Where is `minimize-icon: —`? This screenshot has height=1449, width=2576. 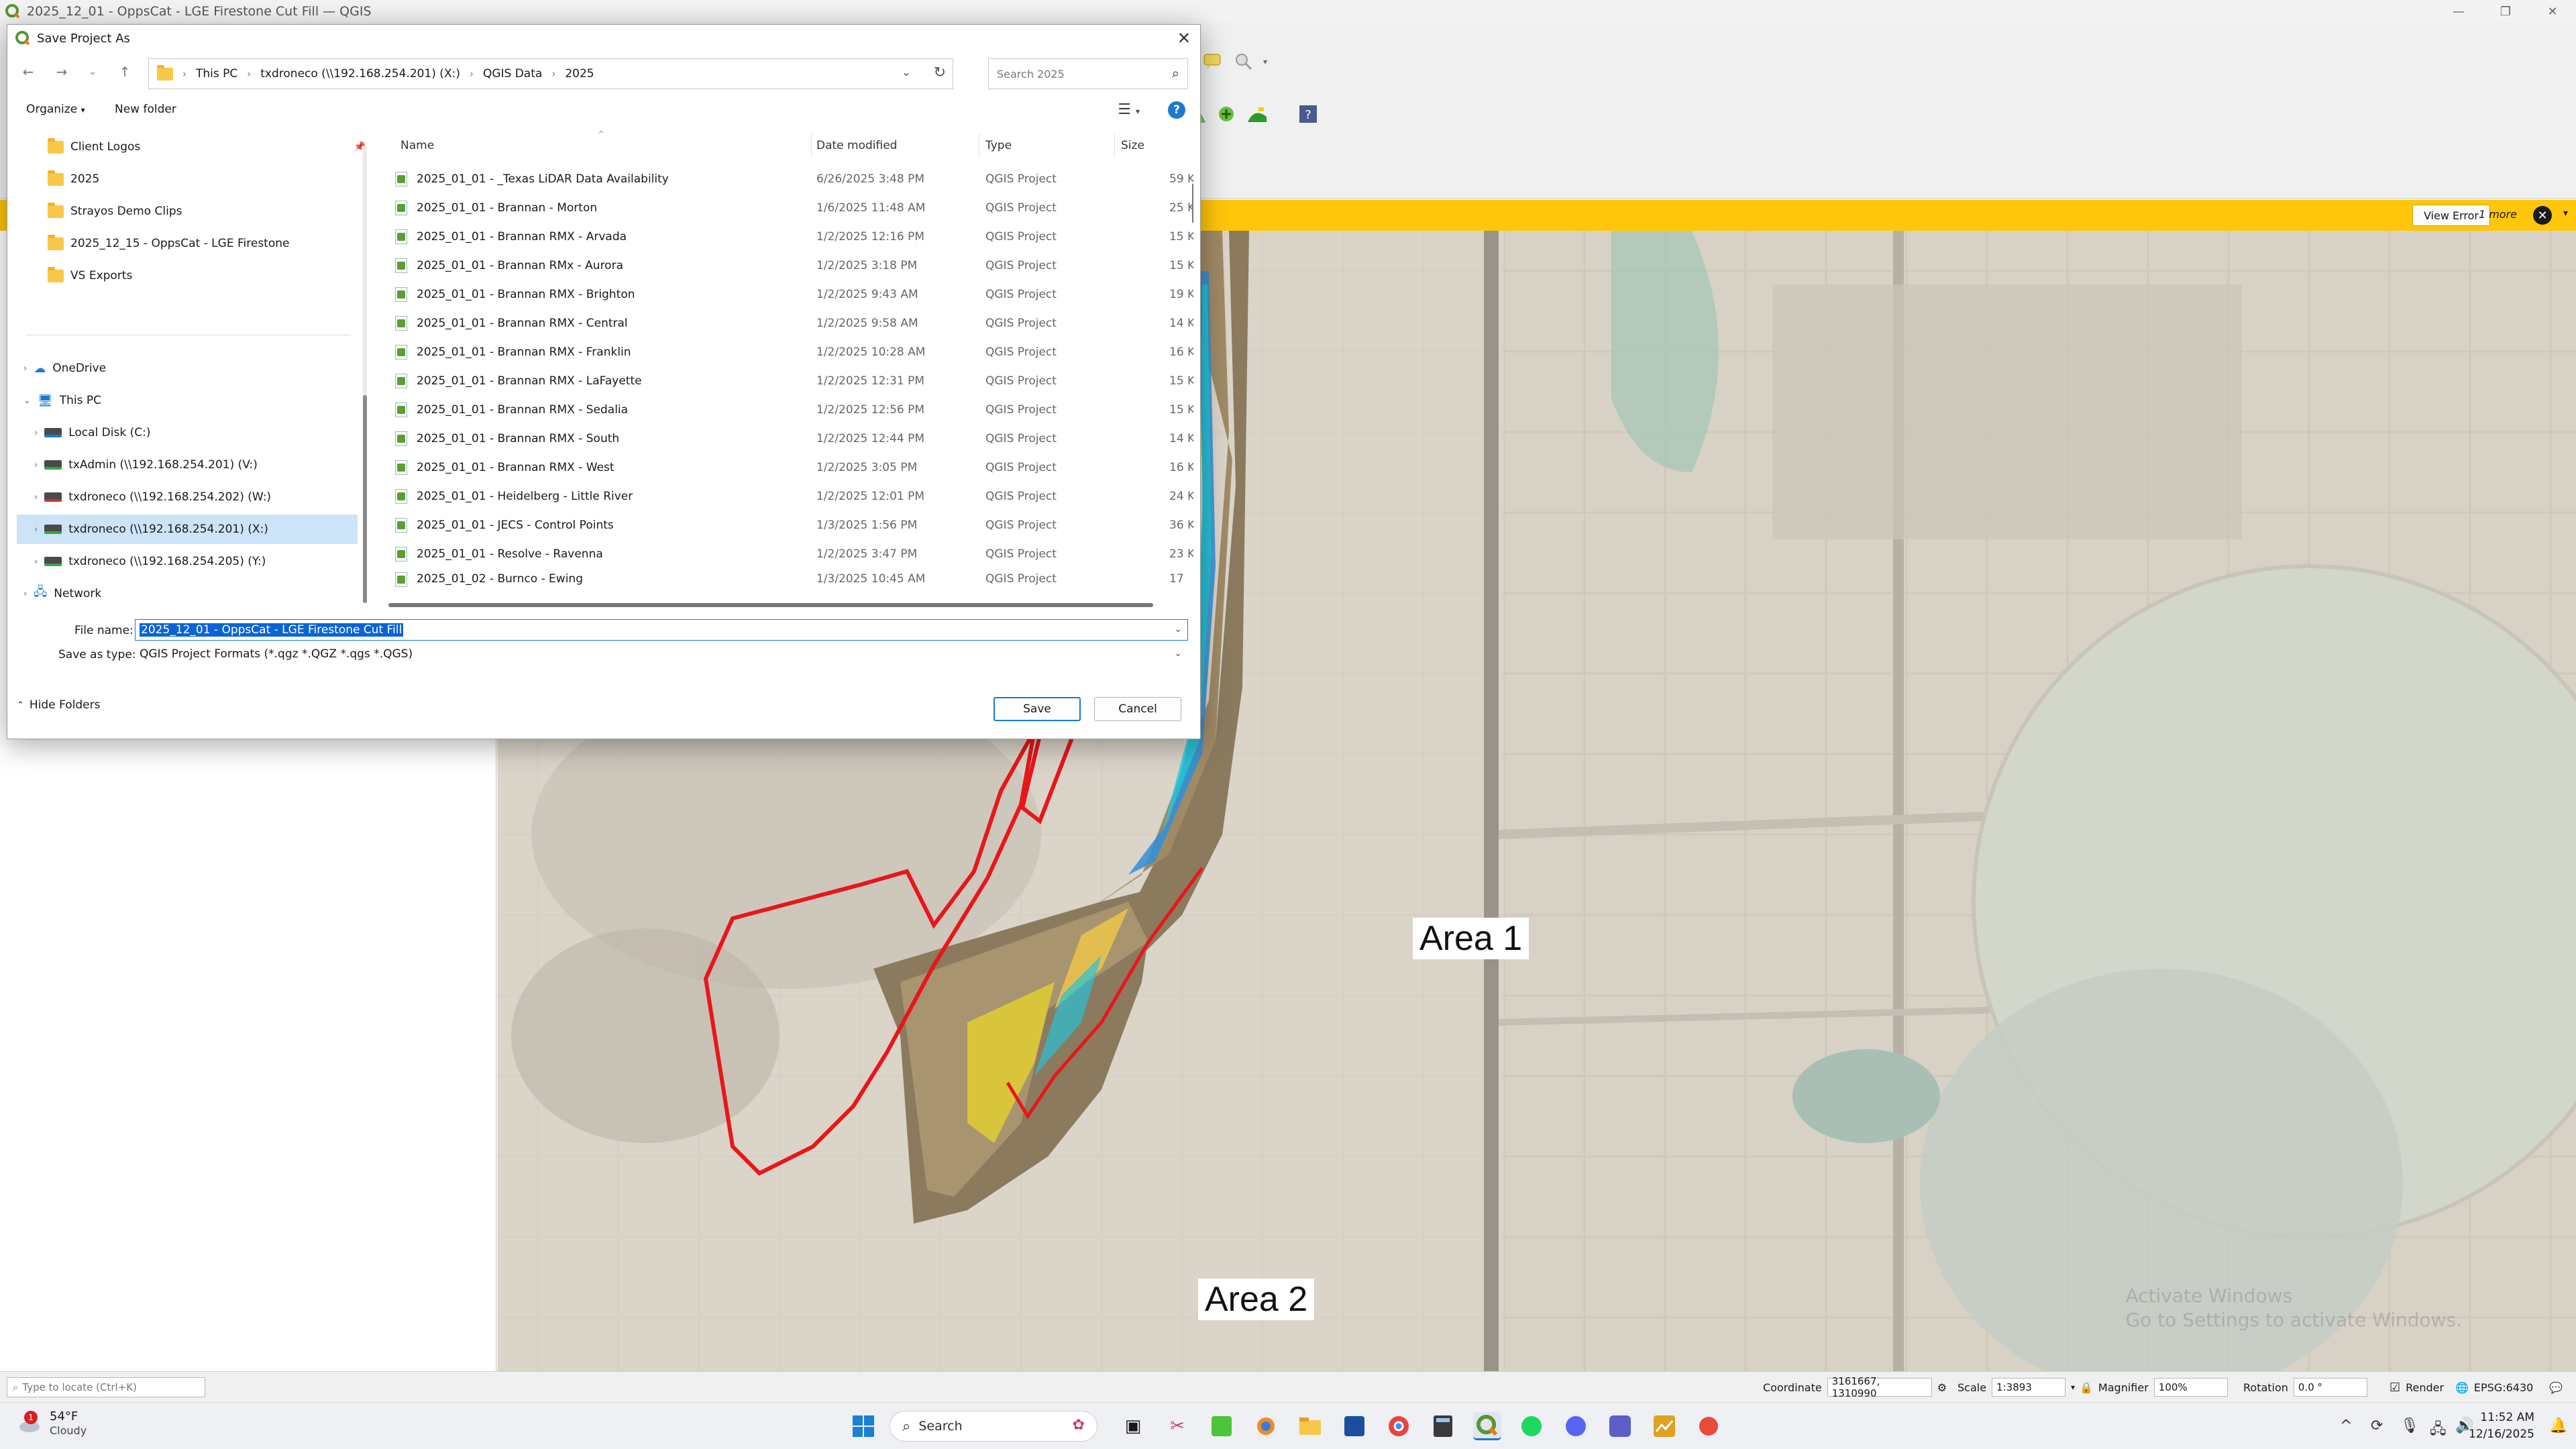
minimize-icon: — is located at coordinates (2458, 11).